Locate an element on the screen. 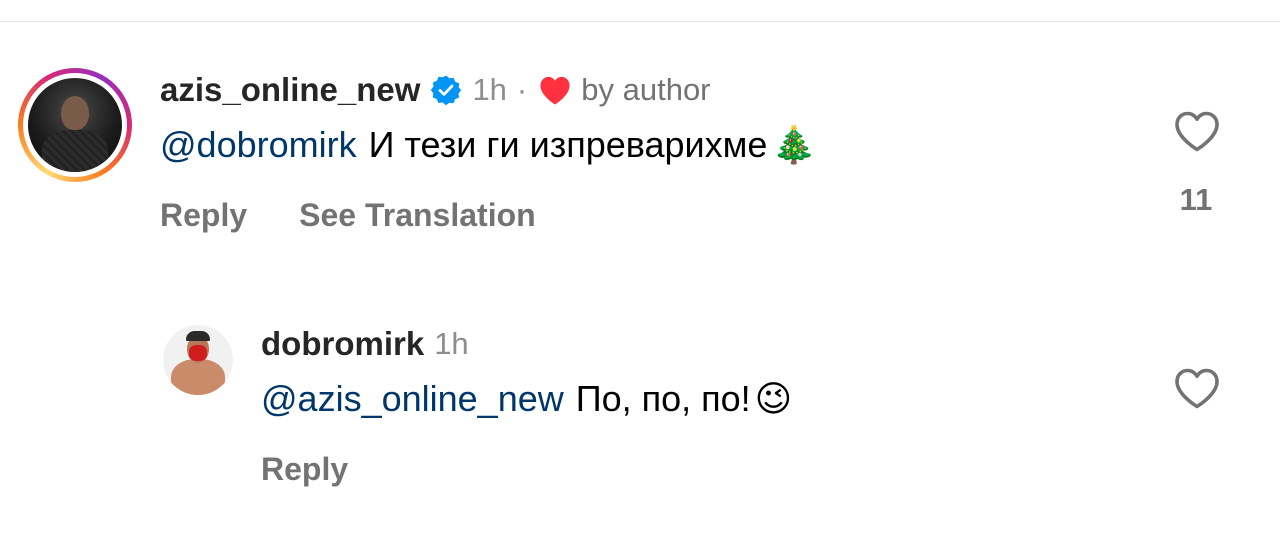 This screenshot has height=537, width=1280. like-count: 11 is located at coordinates (1196, 199).